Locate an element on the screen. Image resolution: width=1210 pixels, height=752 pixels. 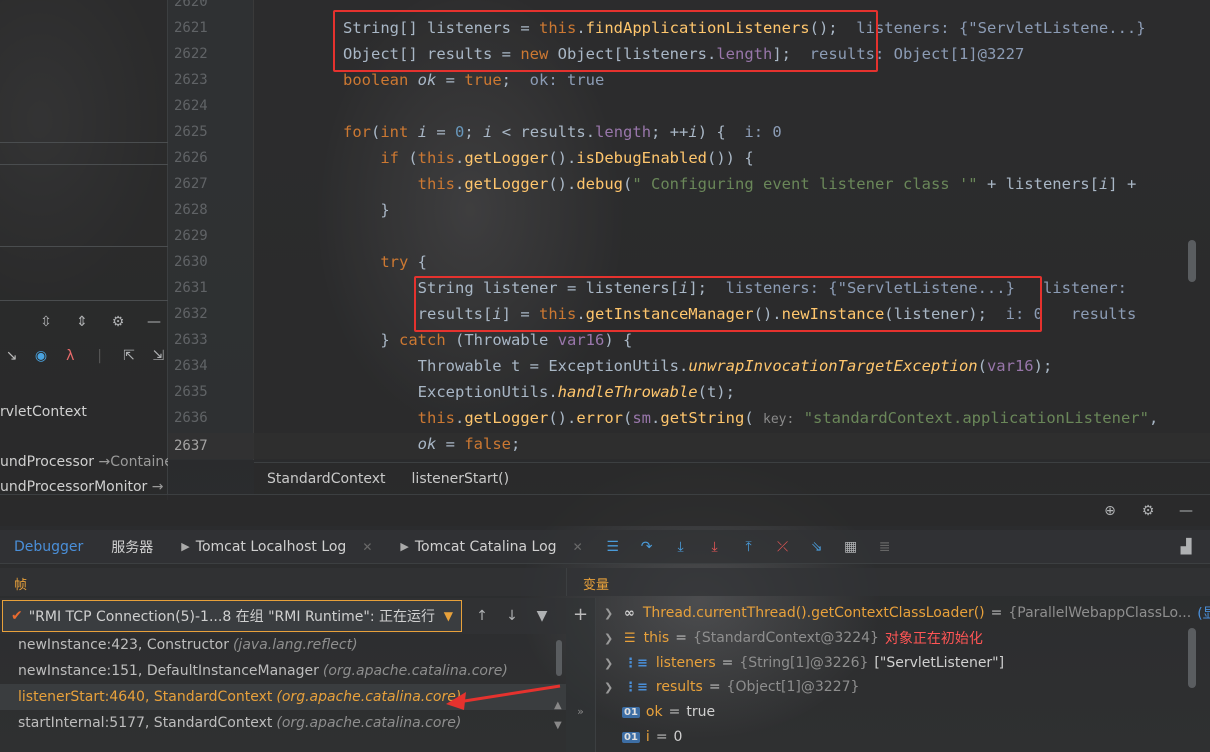
force-step-into-icon: ⤓ is located at coordinates (715, 547).